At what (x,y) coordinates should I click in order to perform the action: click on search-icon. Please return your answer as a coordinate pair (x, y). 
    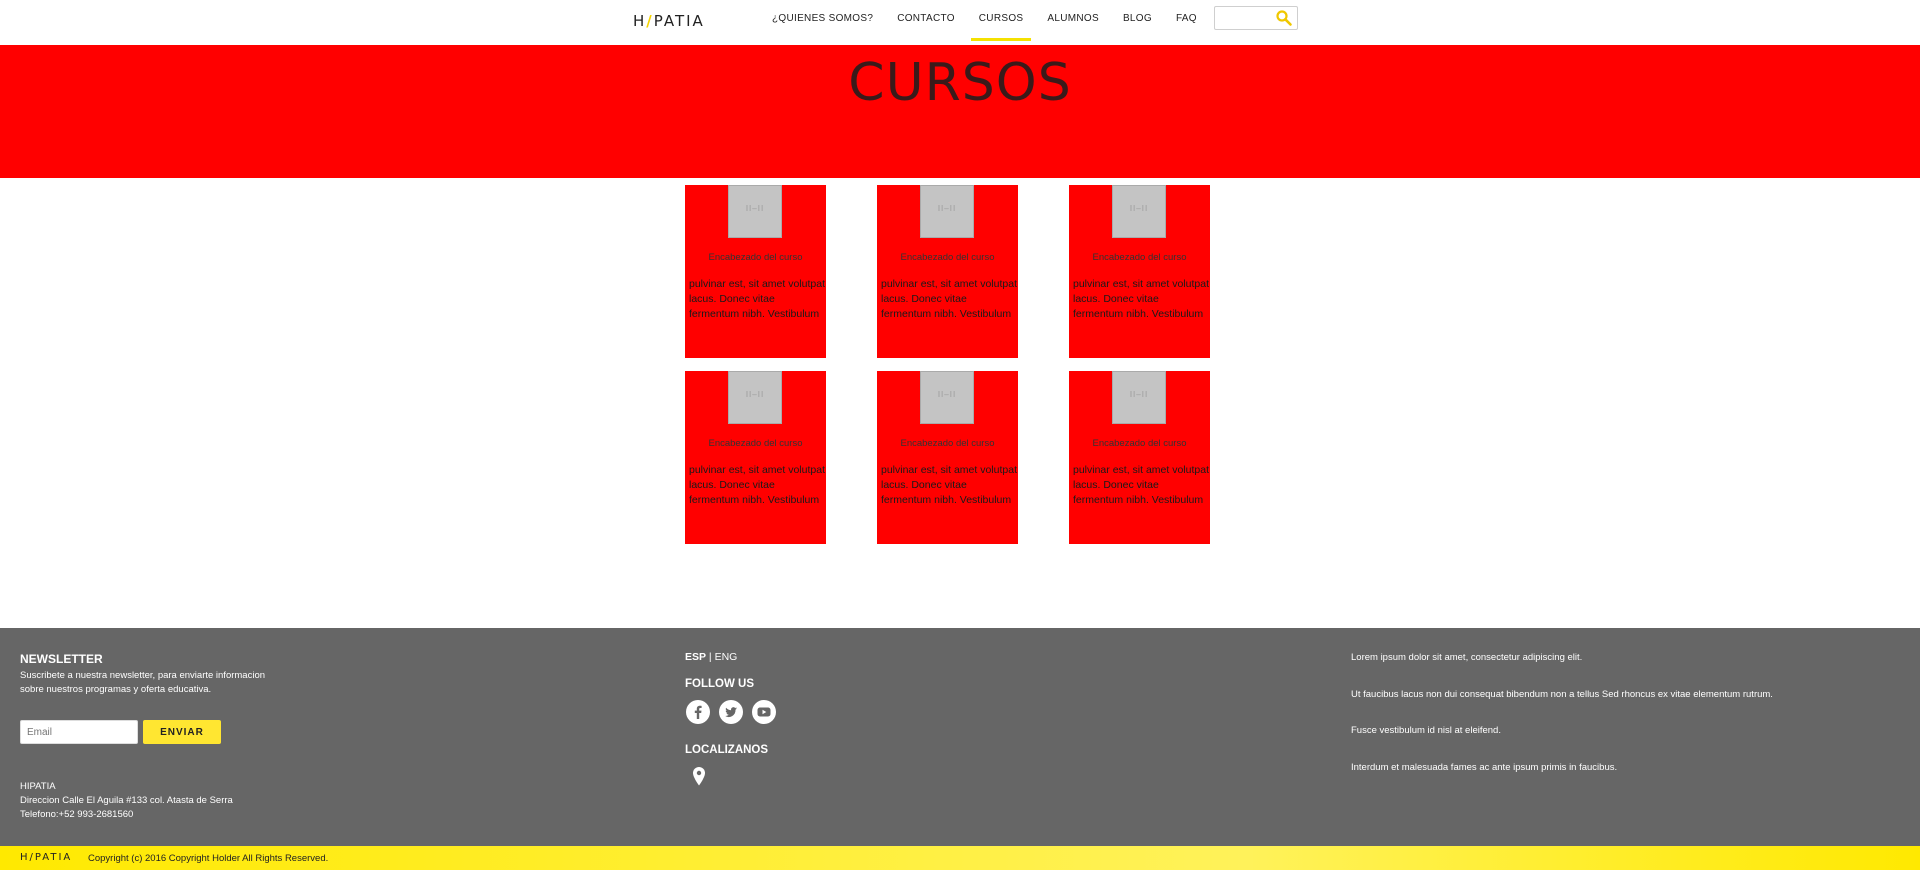
    Looking at the image, I should click on (1284, 18).